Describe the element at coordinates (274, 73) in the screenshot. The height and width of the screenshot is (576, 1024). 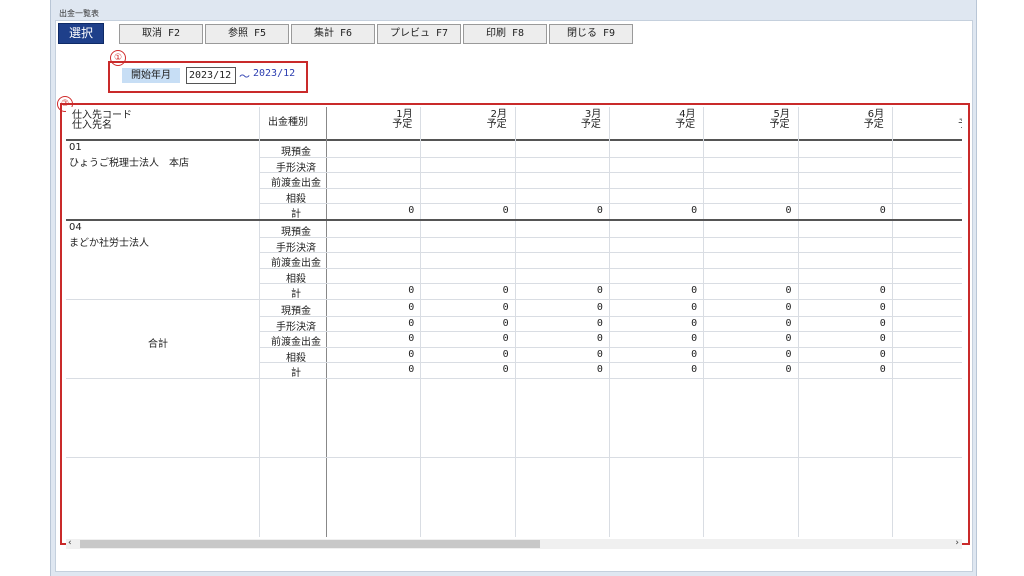
I see `end-month-value: 2023/12` at that location.